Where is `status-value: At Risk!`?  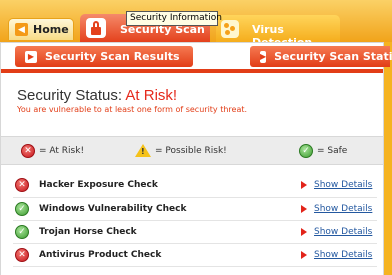 status-value: At Risk! is located at coordinates (151, 95).